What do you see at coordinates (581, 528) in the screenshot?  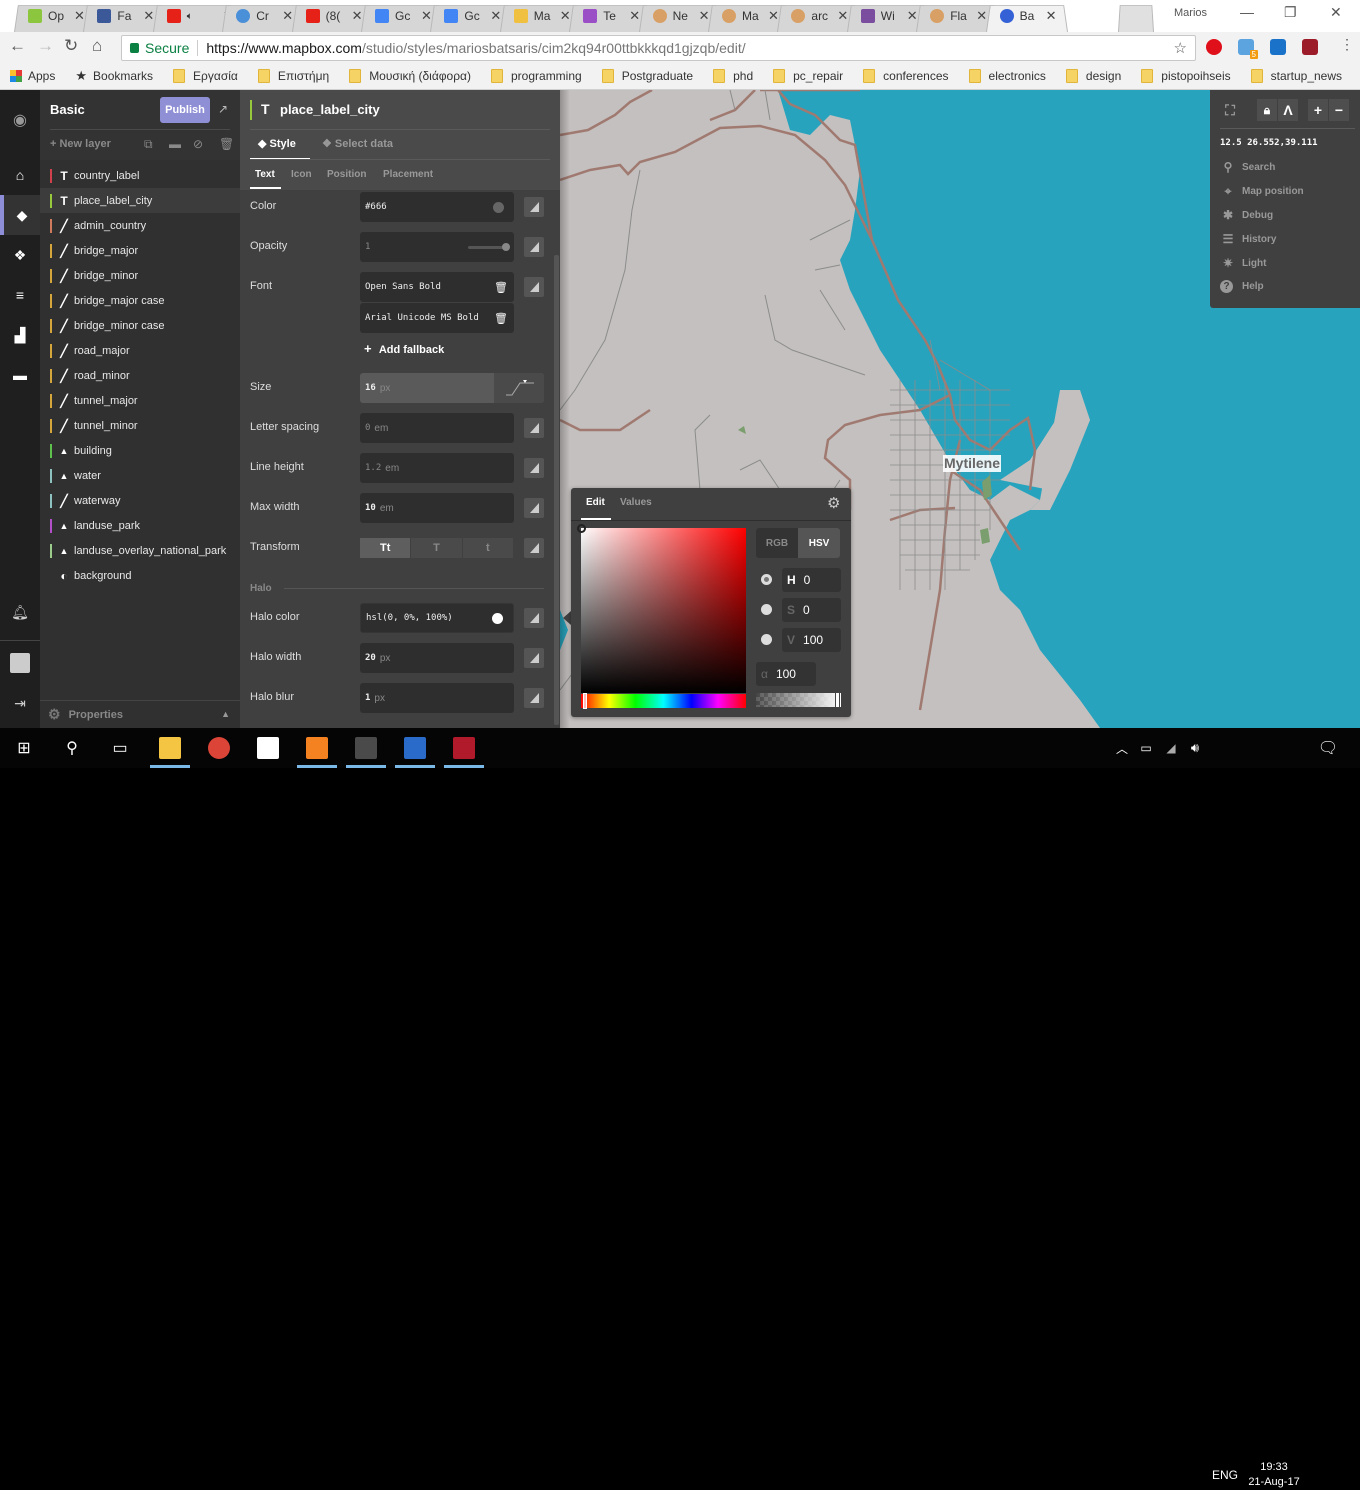 I see `saturation-value-handle` at bounding box center [581, 528].